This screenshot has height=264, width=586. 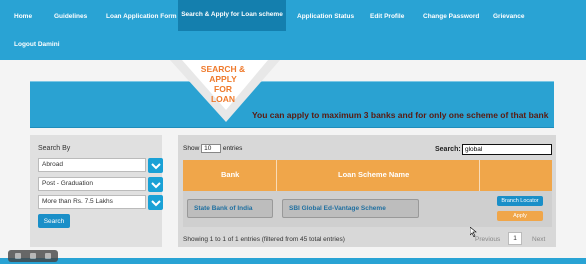 What do you see at coordinates (223, 99) in the screenshot?
I see `flag-line-4: LOAN` at bounding box center [223, 99].